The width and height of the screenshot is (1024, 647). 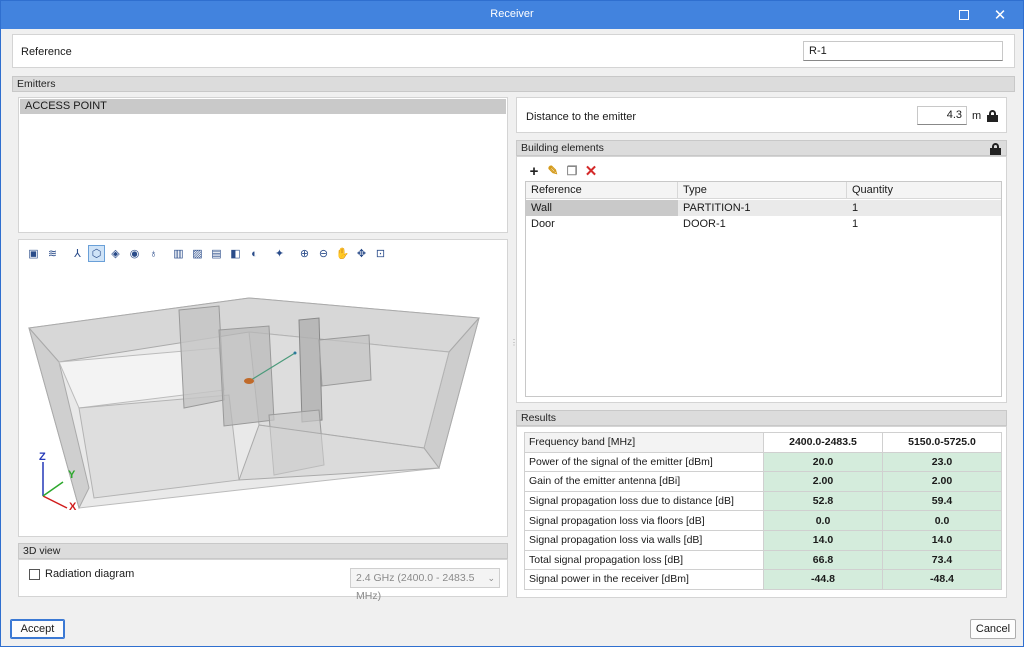 What do you see at coordinates (279, 253) in the screenshot?
I see `3d-label-icon: ✦` at bounding box center [279, 253].